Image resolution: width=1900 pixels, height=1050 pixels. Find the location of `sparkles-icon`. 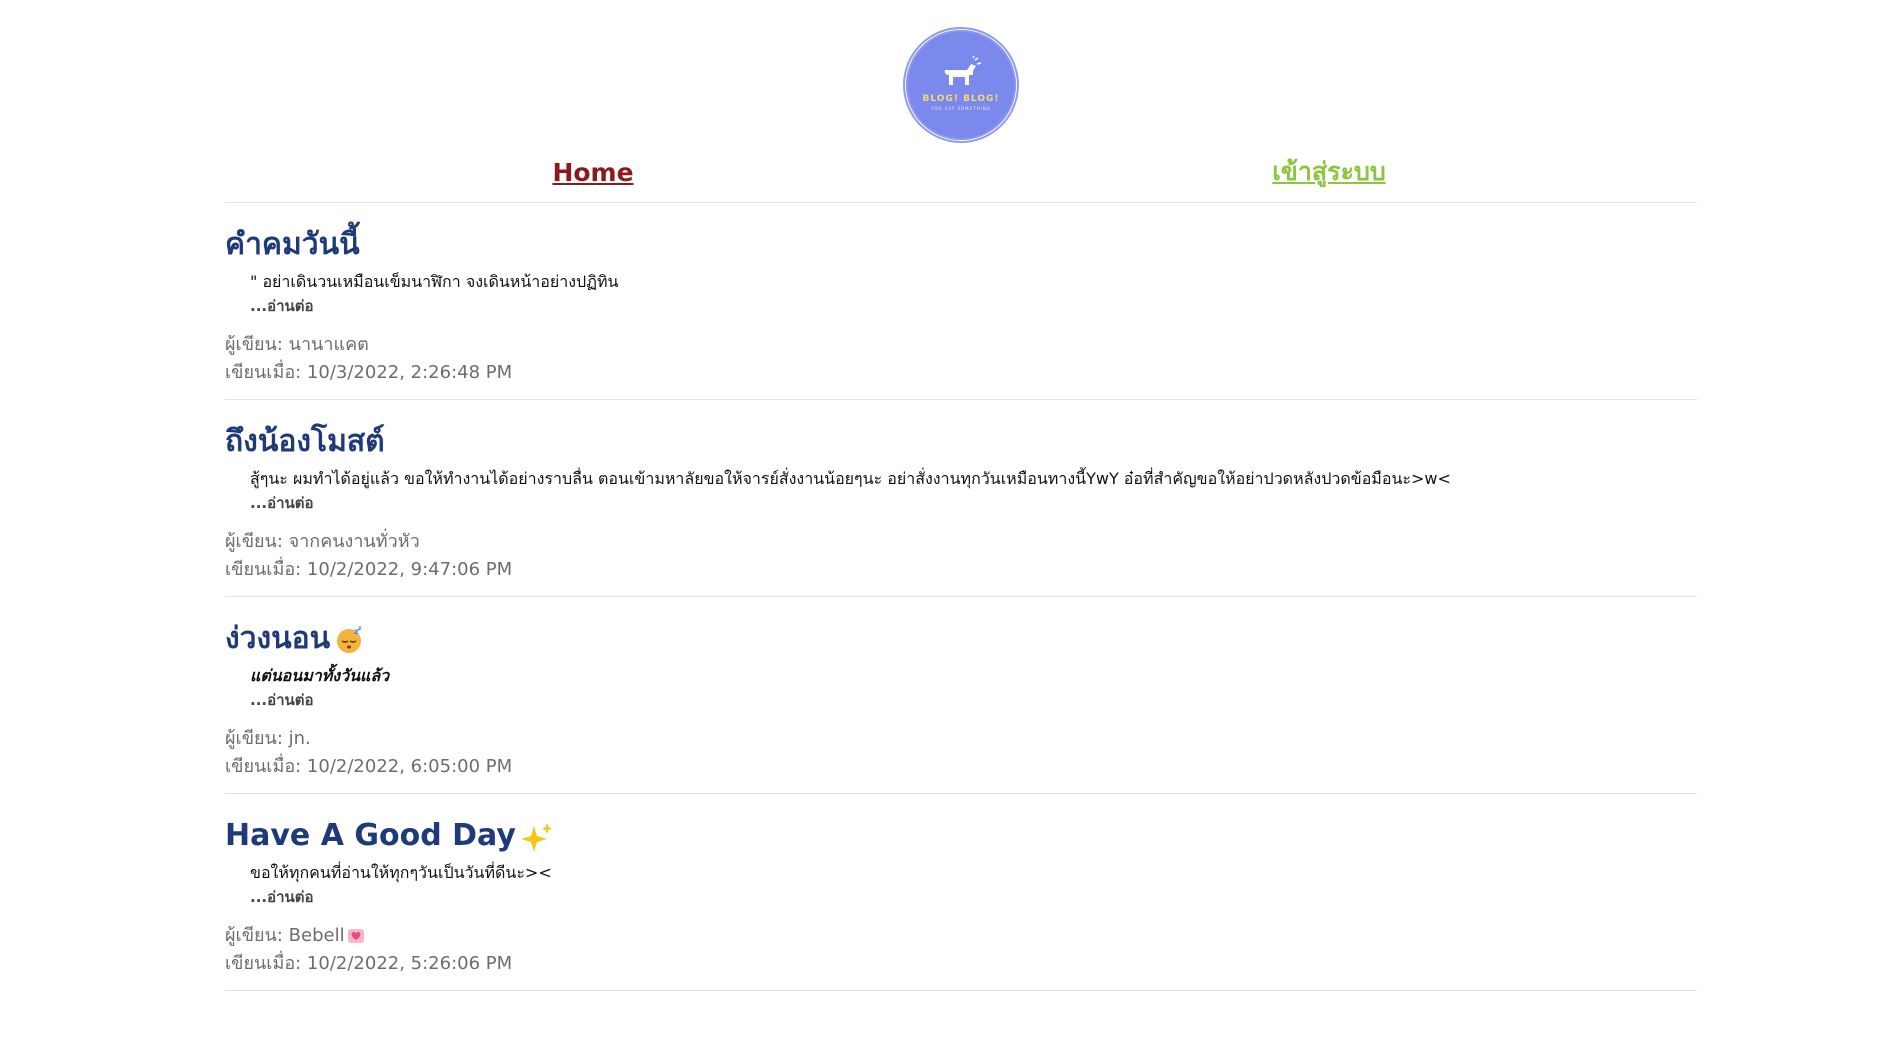

sparkles-icon is located at coordinates (536, 837).